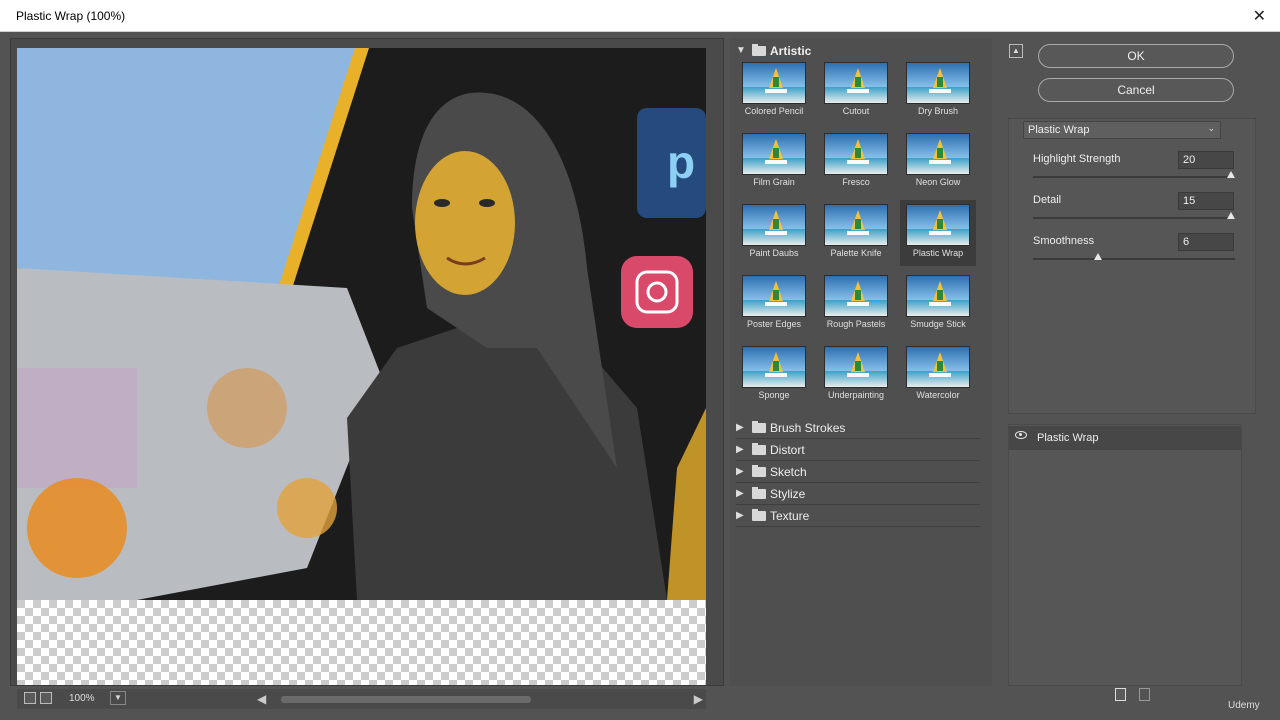 The width and height of the screenshot is (1280, 720). I want to click on filter-watercolor: Watercolor, so click(938, 375).